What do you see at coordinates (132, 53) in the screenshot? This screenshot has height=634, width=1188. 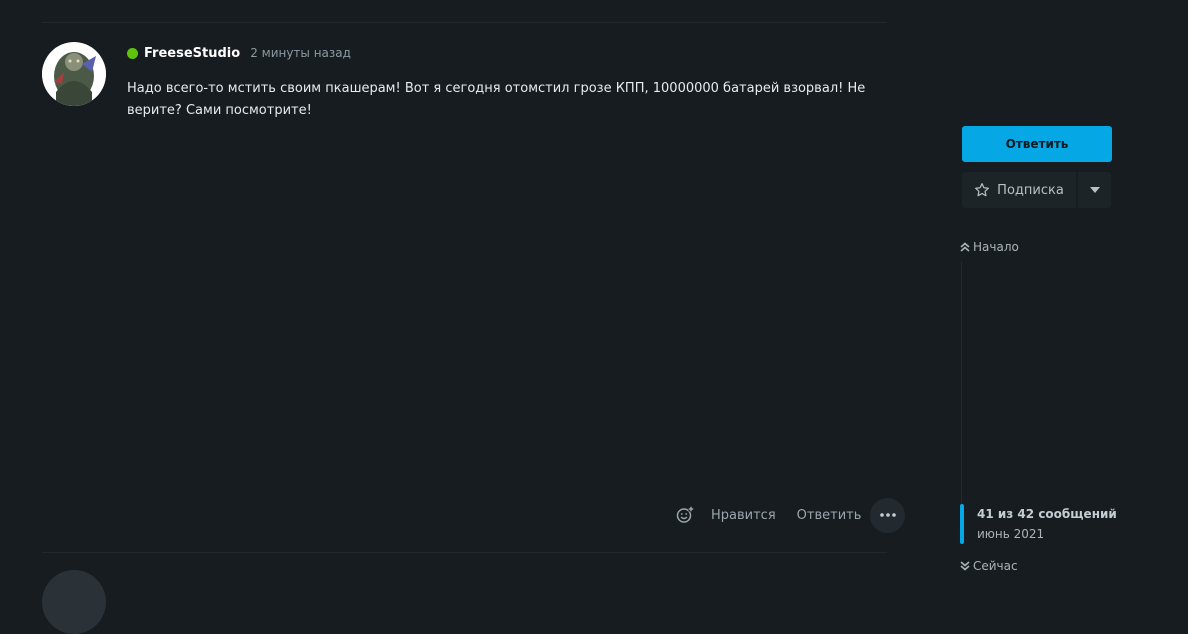 I see `online-status-icon` at bounding box center [132, 53].